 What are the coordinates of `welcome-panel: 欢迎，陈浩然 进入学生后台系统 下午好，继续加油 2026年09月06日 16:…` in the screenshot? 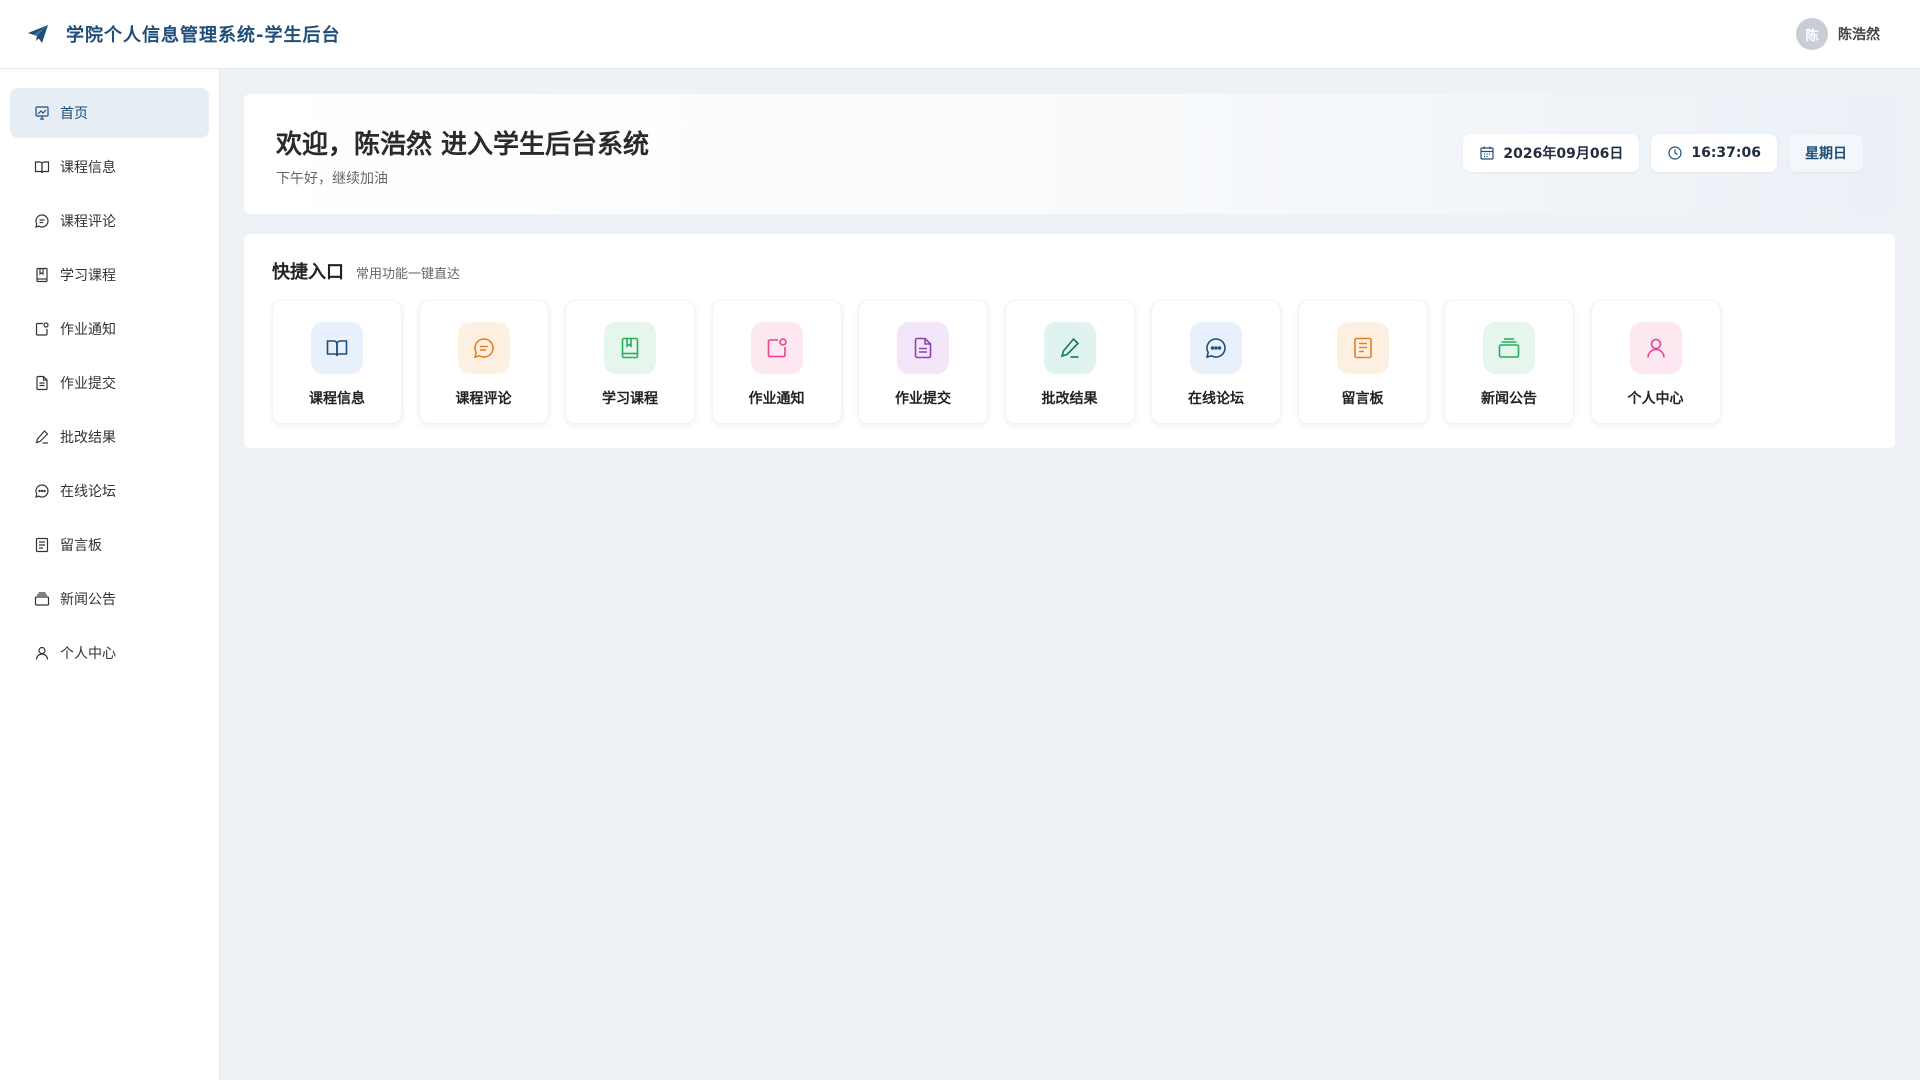 It's located at (1069, 154).